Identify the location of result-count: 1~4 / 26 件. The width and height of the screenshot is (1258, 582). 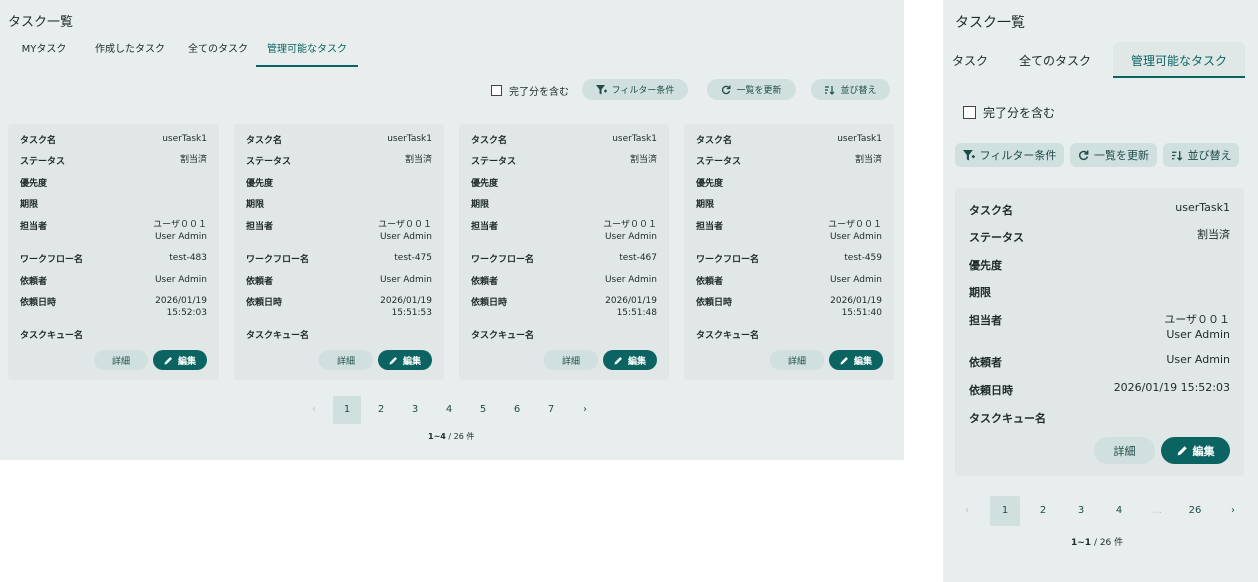
(451, 436).